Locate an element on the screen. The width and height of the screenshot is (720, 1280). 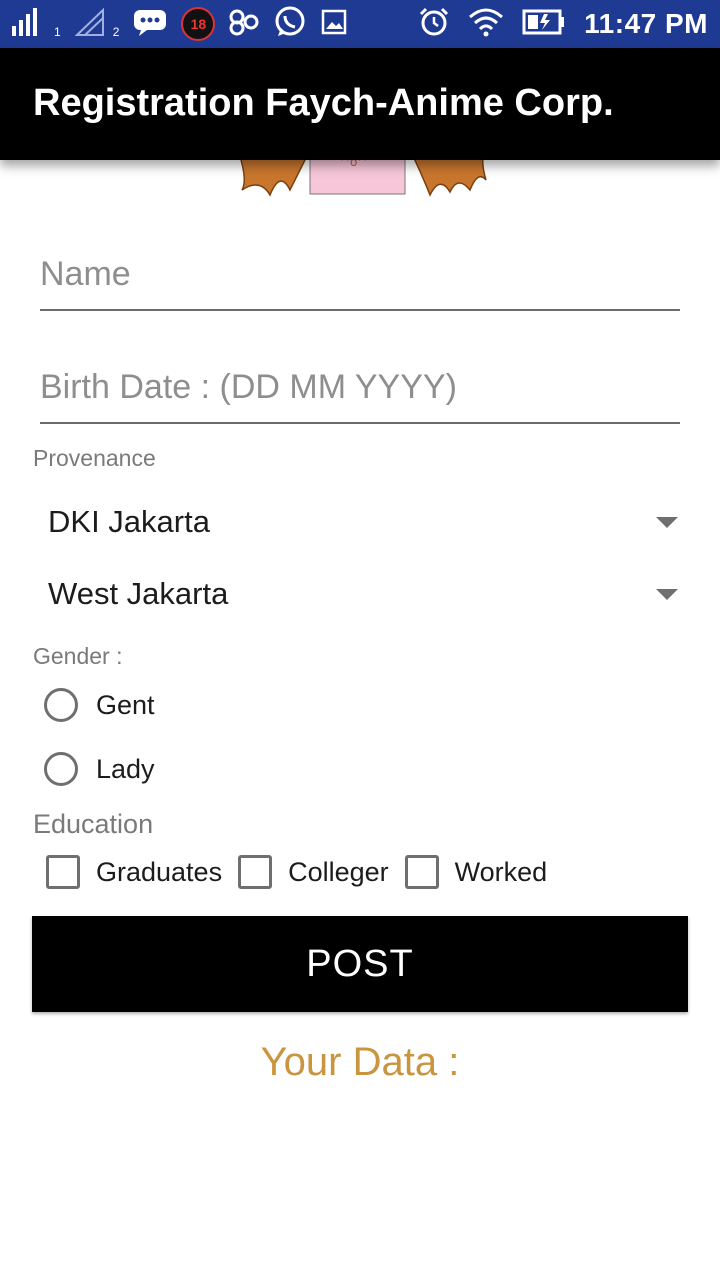
city-value: West Jakarta is located at coordinates (138, 593).